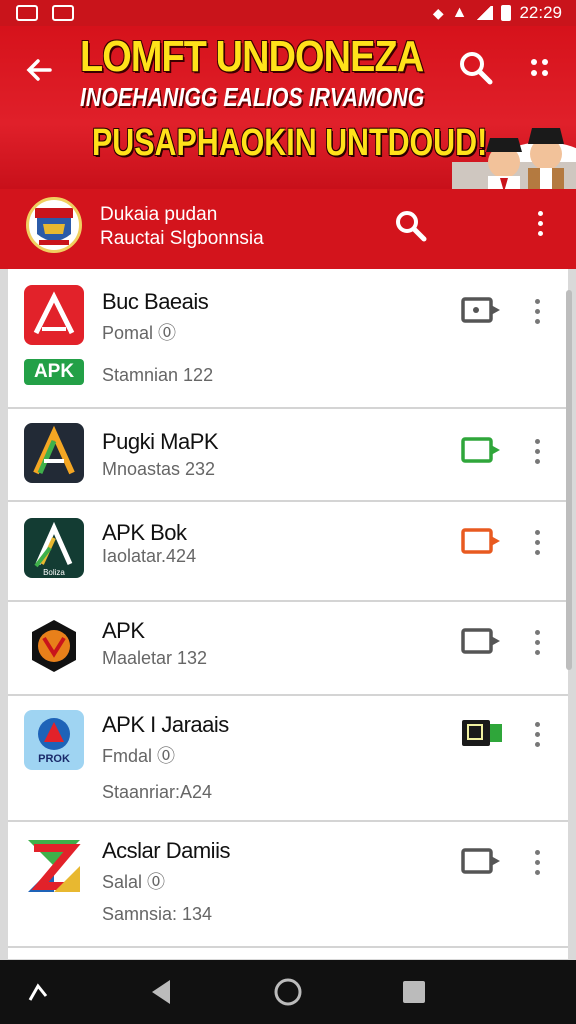 The height and width of the screenshot is (1024, 576). I want to click on apk-badge: APK, so click(54, 372).